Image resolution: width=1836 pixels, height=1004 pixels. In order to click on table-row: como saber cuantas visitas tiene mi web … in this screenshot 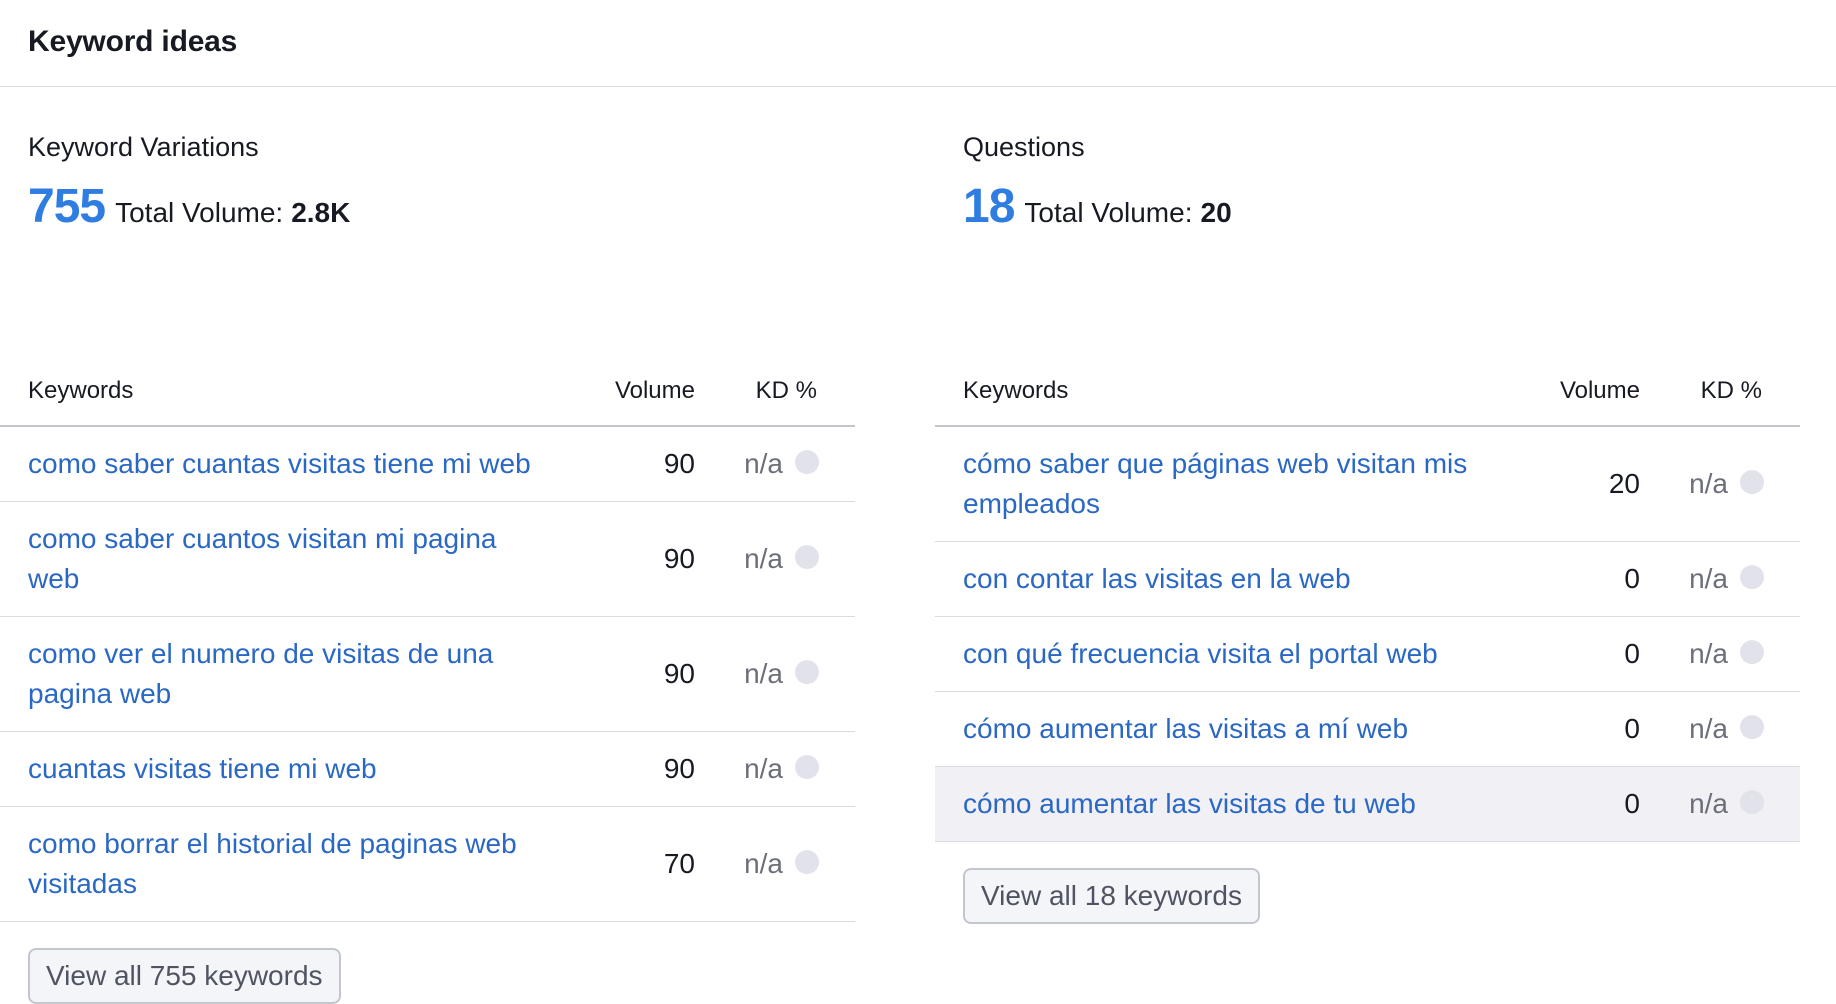, I will do `click(427, 464)`.